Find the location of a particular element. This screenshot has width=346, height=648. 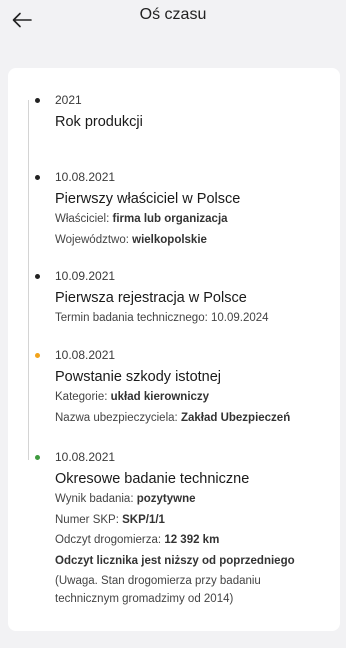

result-detail: Wynik badania: pozytywne is located at coordinates (196, 499).